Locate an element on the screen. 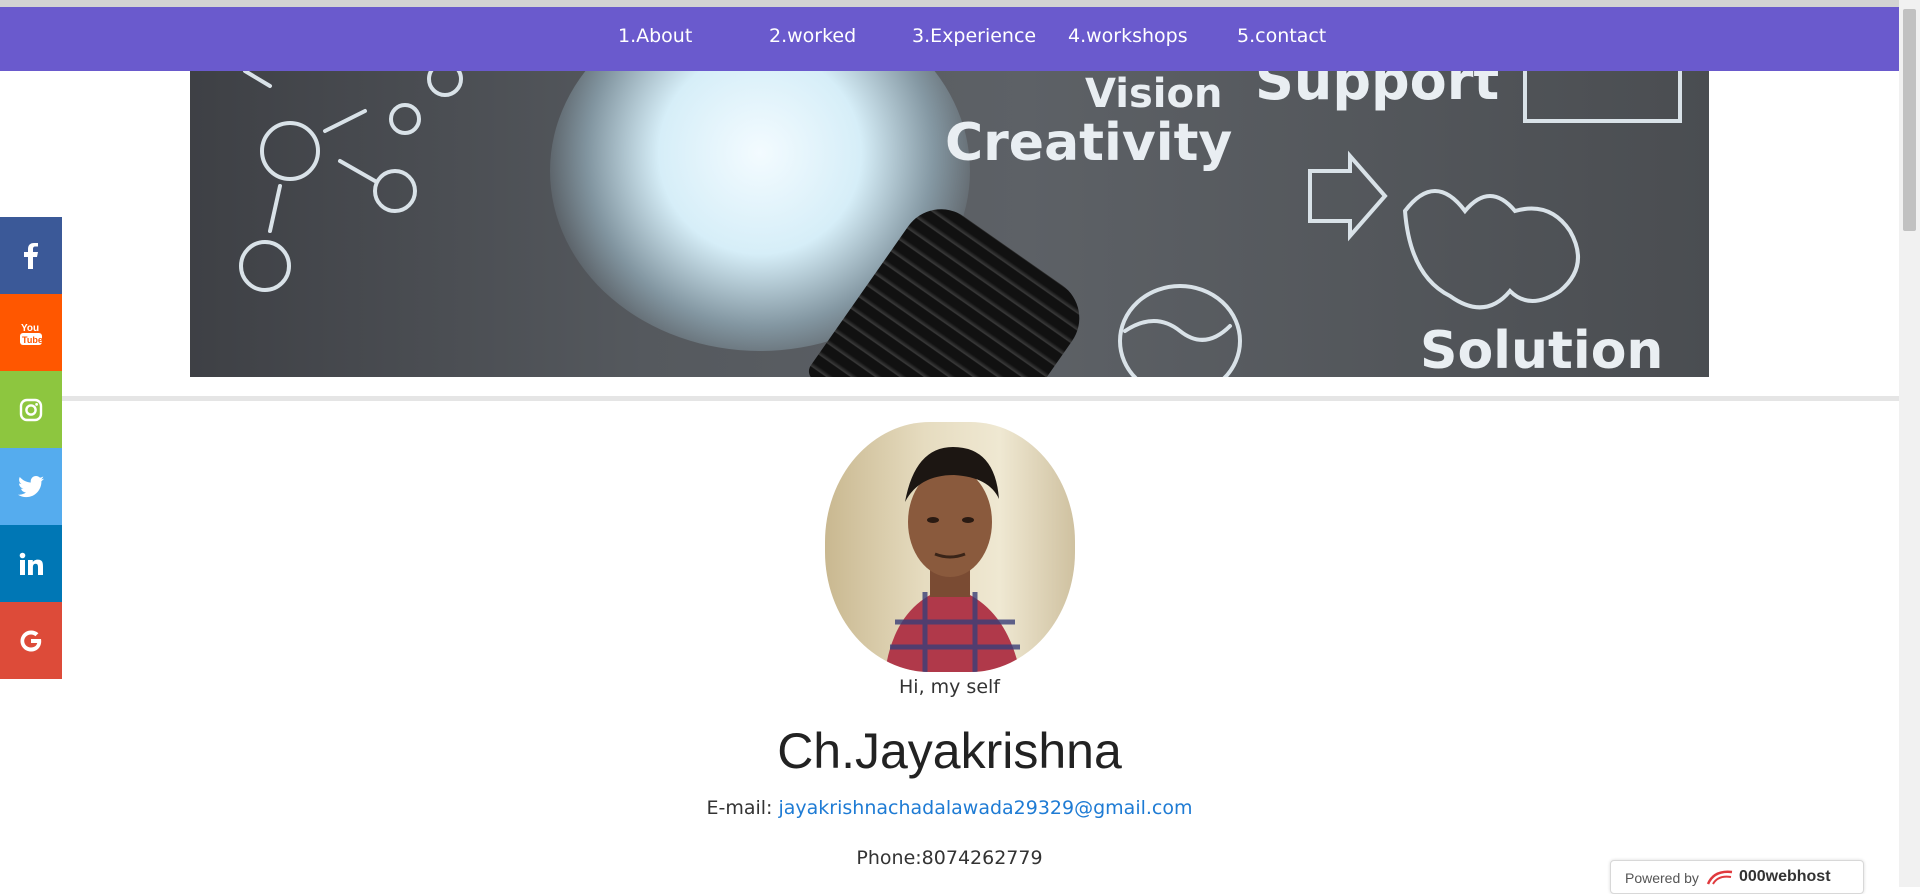 This screenshot has width=1920, height=894. instagram-button is located at coordinates (31, 409).